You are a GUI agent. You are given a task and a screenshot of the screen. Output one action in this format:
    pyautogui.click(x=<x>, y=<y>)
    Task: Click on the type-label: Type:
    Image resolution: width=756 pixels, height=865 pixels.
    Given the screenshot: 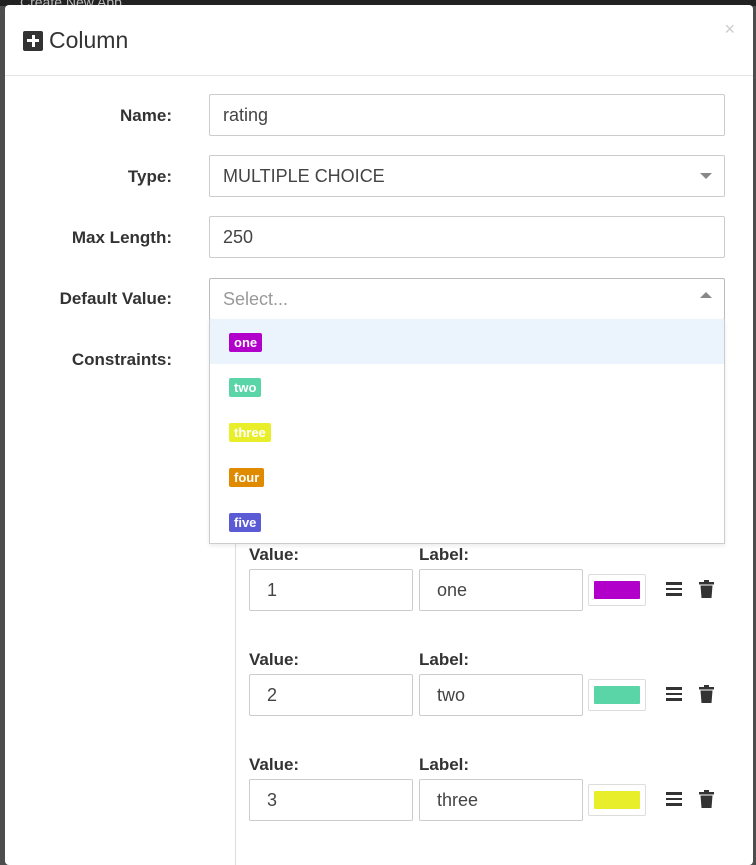 What is the action you would take?
    pyautogui.click(x=149, y=176)
    